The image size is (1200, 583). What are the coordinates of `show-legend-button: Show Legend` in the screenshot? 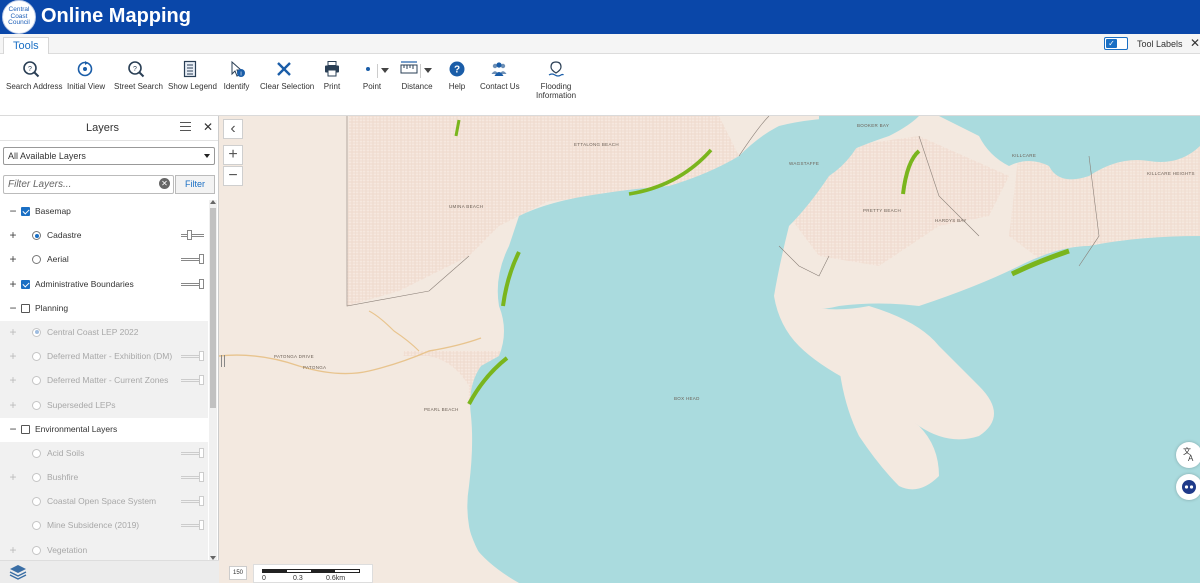 It's located at (192, 75).